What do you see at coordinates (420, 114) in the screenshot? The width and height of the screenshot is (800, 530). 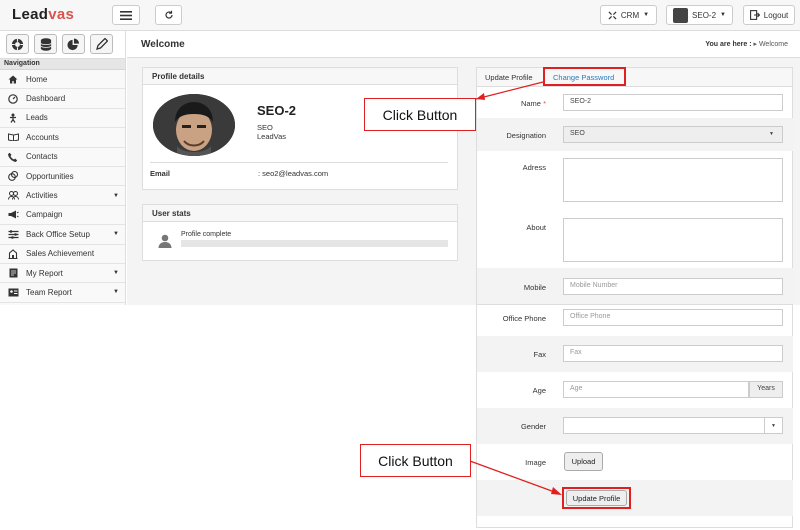 I see `callout-change-password: Click Button` at bounding box center [420, 114].